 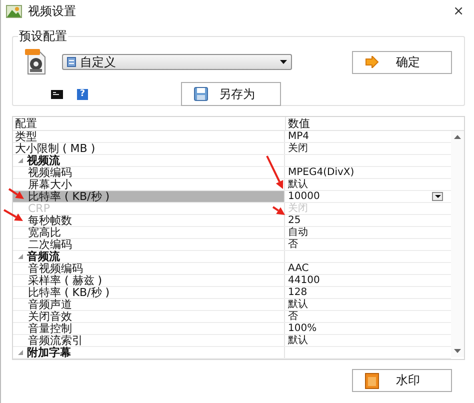 I want to click on dropdown-button, so click(x=437, y=196).